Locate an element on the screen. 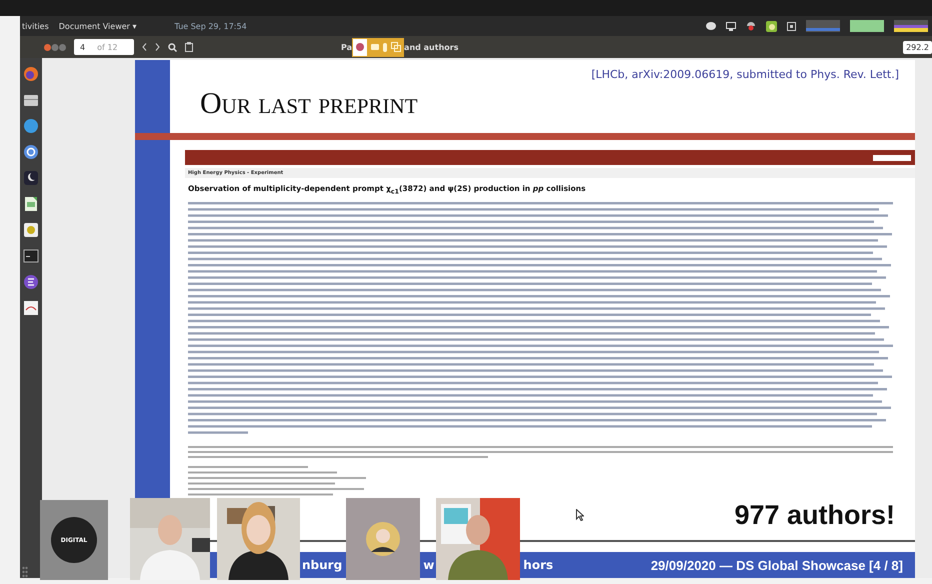 The width and height of the screenshot is (932, 584). avatar-icon is located at coordinates (383, 539).